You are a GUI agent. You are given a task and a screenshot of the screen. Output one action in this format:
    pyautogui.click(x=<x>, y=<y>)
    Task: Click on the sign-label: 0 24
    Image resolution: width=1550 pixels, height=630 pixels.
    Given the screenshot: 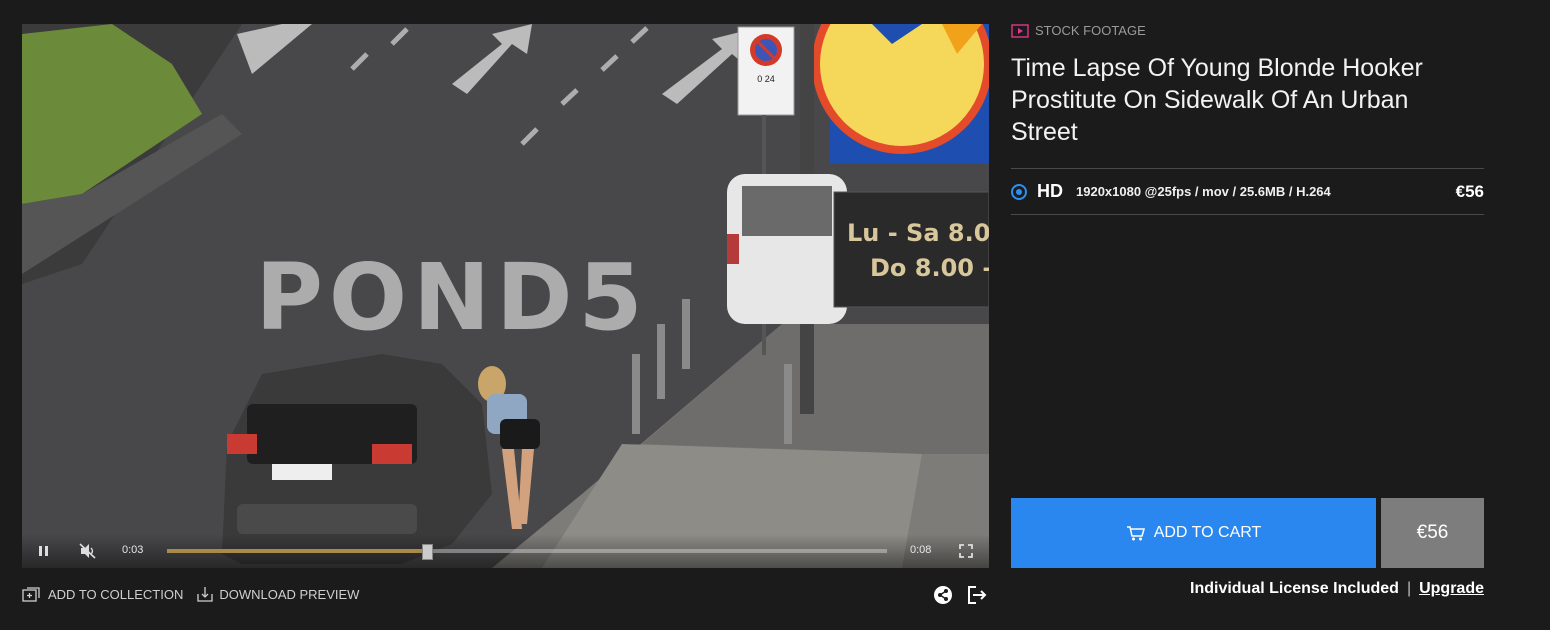 What is the action you would take?
    pyautogui.click(x=766, y=79)
    